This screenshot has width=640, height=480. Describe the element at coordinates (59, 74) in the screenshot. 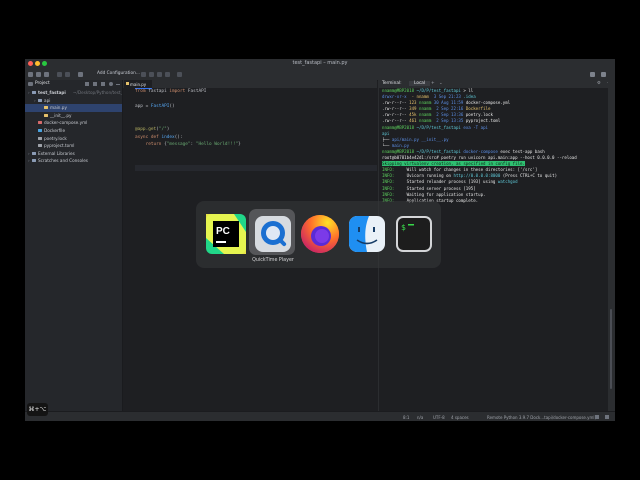

I see `back-icon` at that location.